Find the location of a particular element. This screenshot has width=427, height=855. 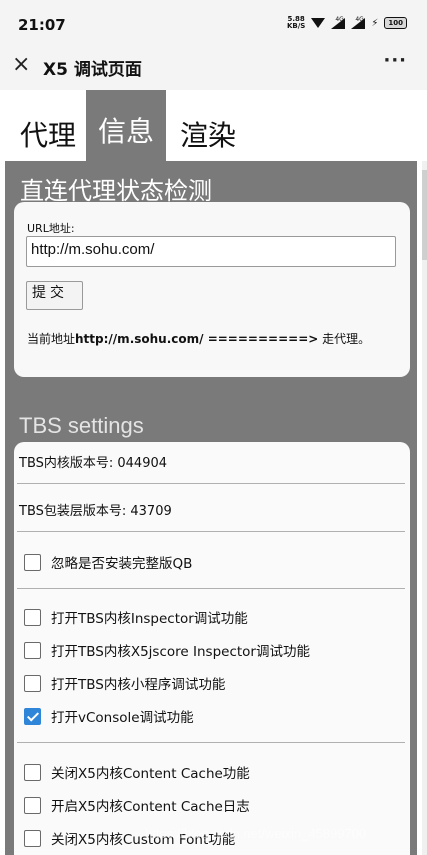

option-label: 打开TBS内核Inspector调试功能 is located at coordinates (149, 619).